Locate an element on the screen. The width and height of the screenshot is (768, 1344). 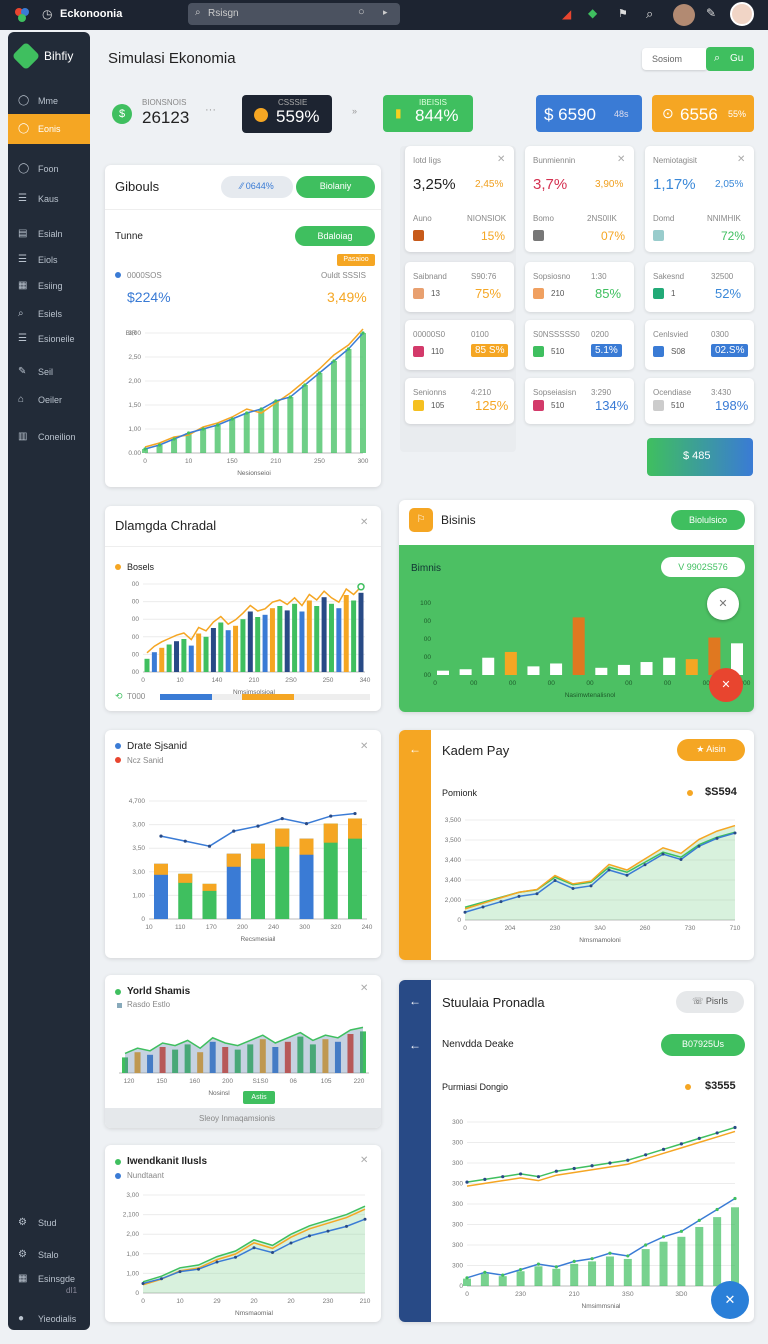
sidebar-item-8: ⌕ Esiels is located at coordinates (49, 314).